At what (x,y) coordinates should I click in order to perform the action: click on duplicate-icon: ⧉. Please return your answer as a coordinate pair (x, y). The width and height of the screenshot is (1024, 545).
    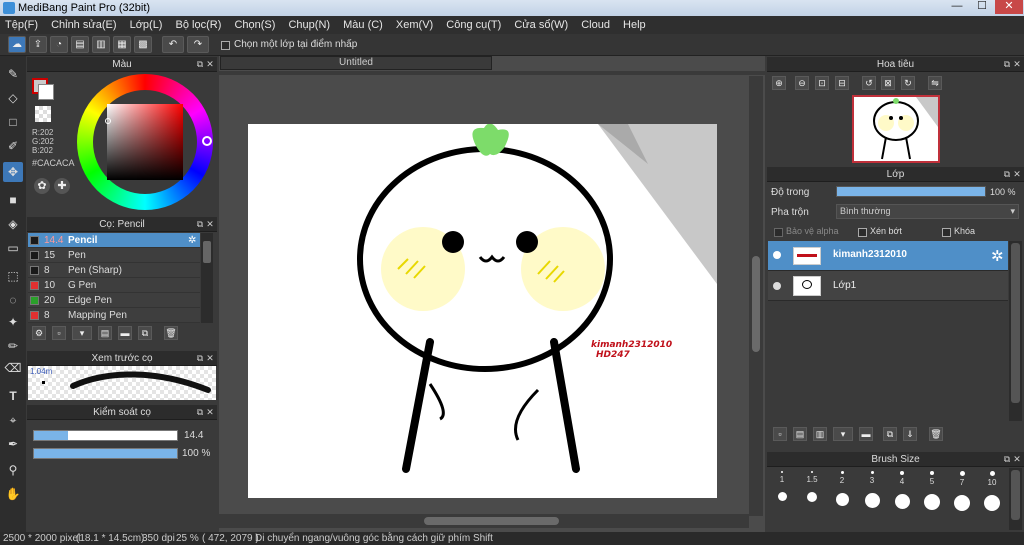
    Looking at the image, I should click on (145, 333).